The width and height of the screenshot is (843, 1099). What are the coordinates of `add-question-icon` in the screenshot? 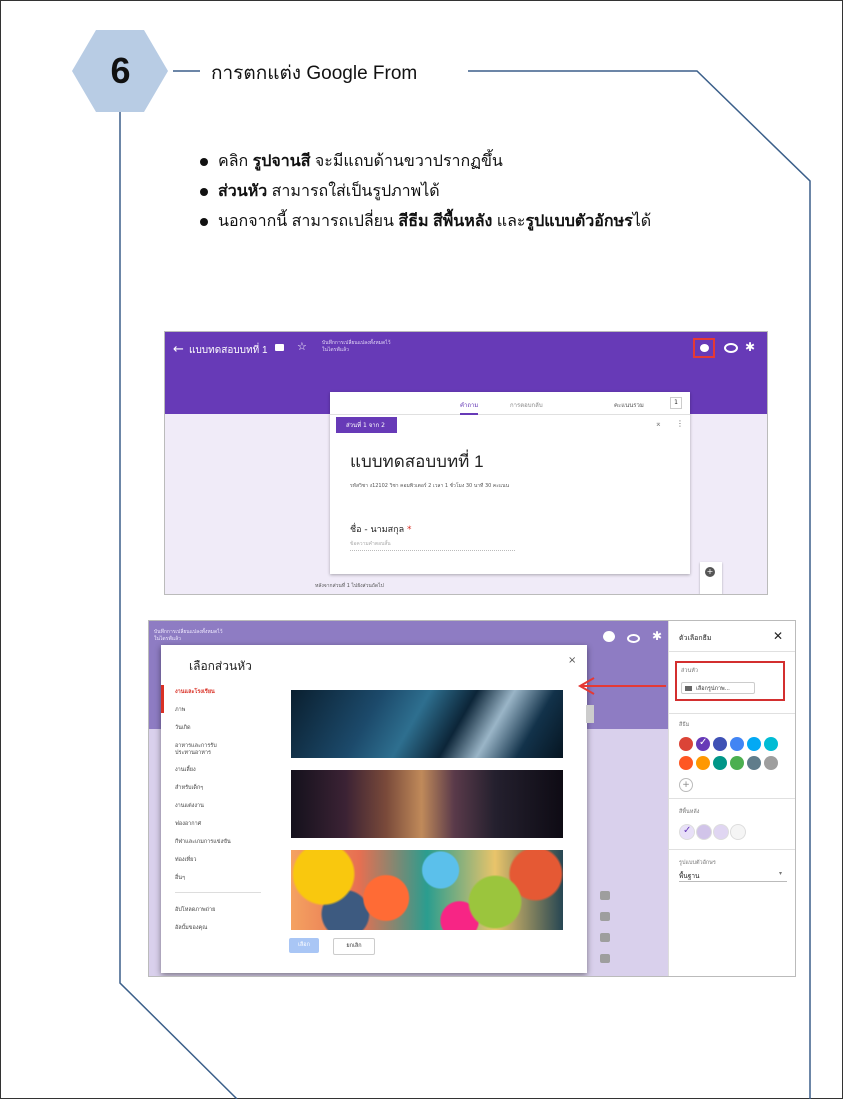 It's located at (605, 895).